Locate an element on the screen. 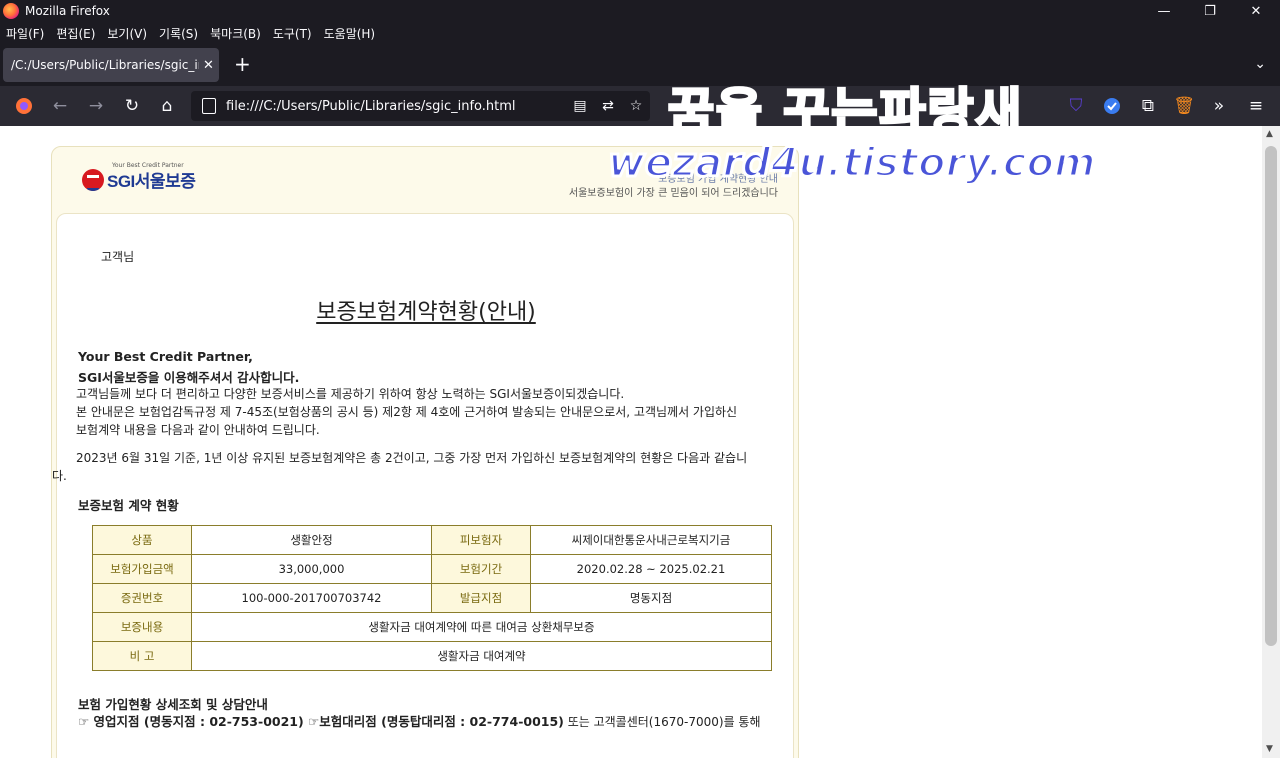 Image resolution: width=1280 pixels, height=758 pixels. period-value: 2020.02.28 ~ 2025.02.21 is located at coordinates (651, 569).